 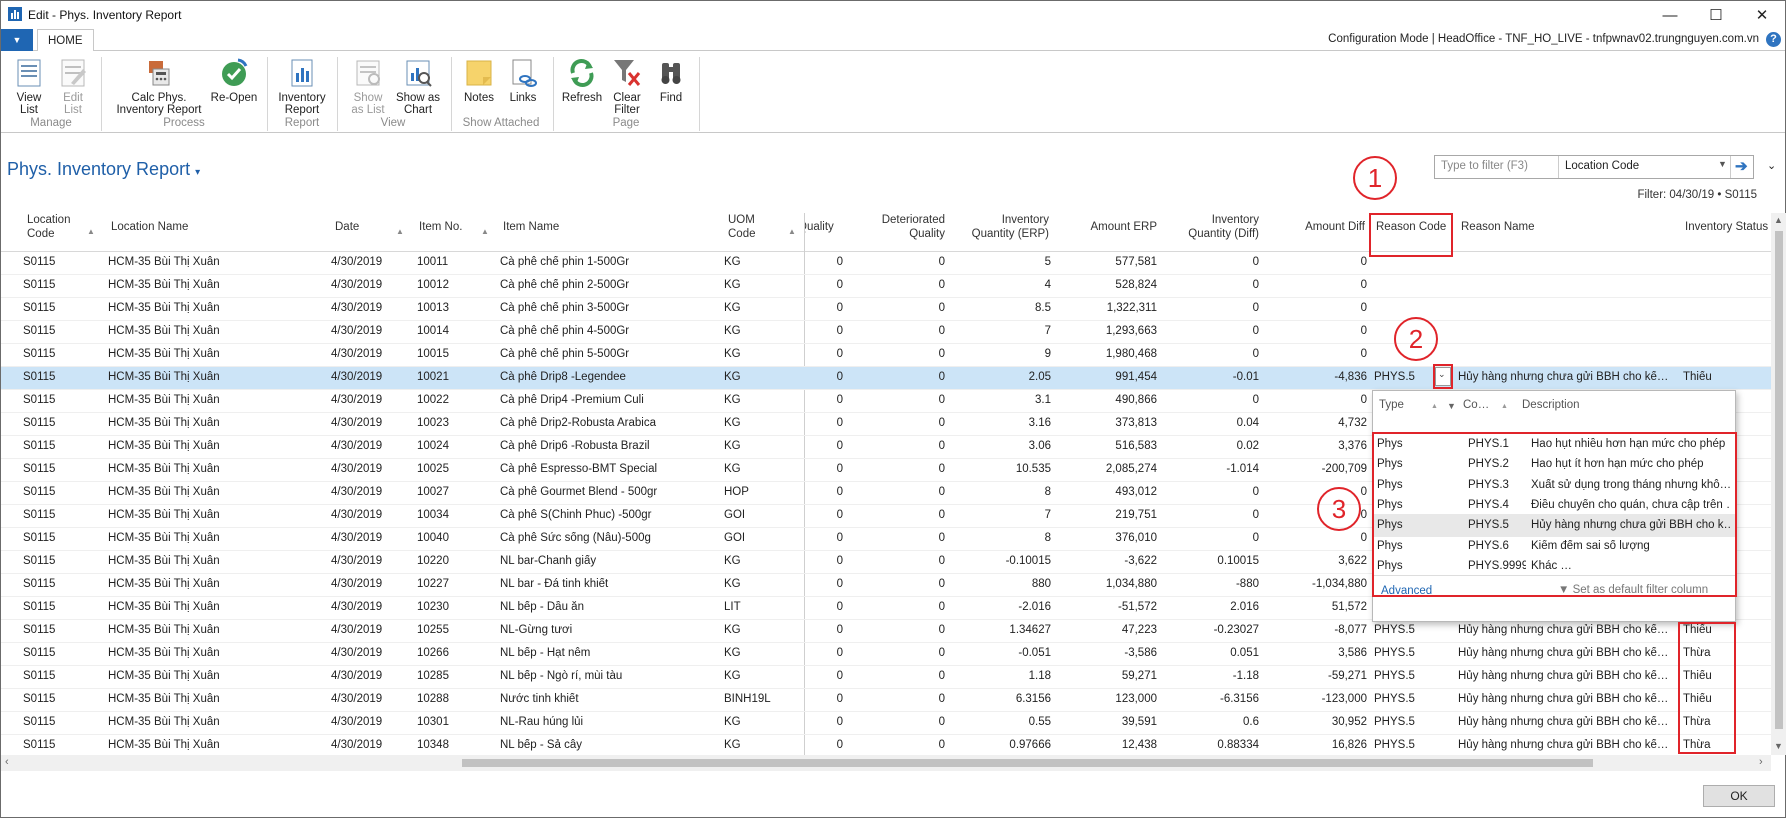 I want to click on cell-inventory-quantity-erp: 0.97666, so click(x=1030, y=745).